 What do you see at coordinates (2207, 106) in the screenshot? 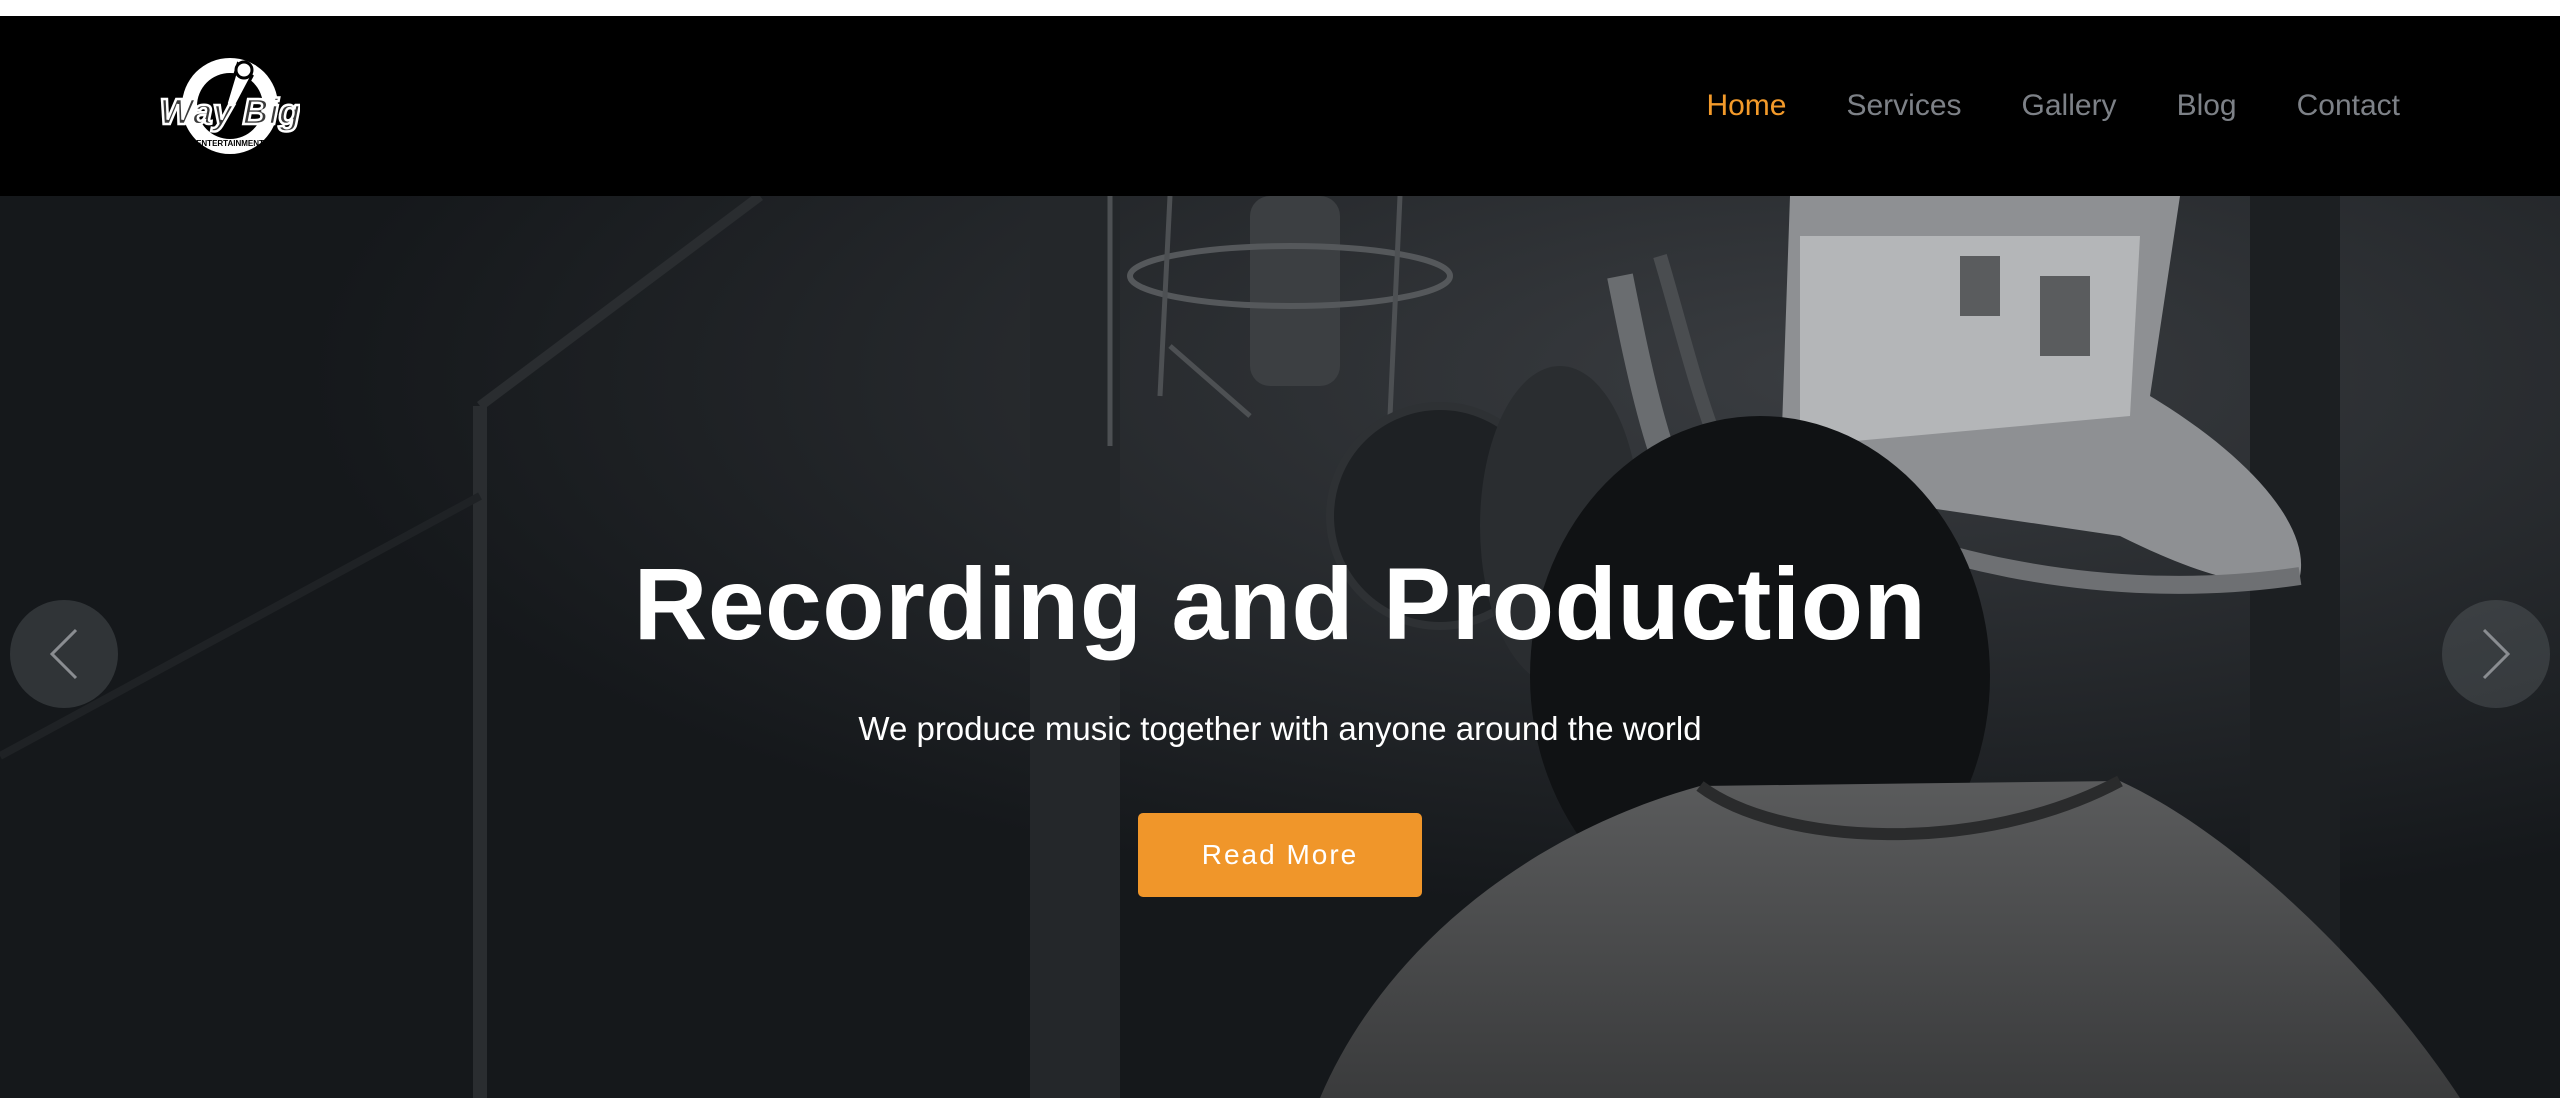
I see `nav-item-blog: Blog` at bounding box center [2207, 106].